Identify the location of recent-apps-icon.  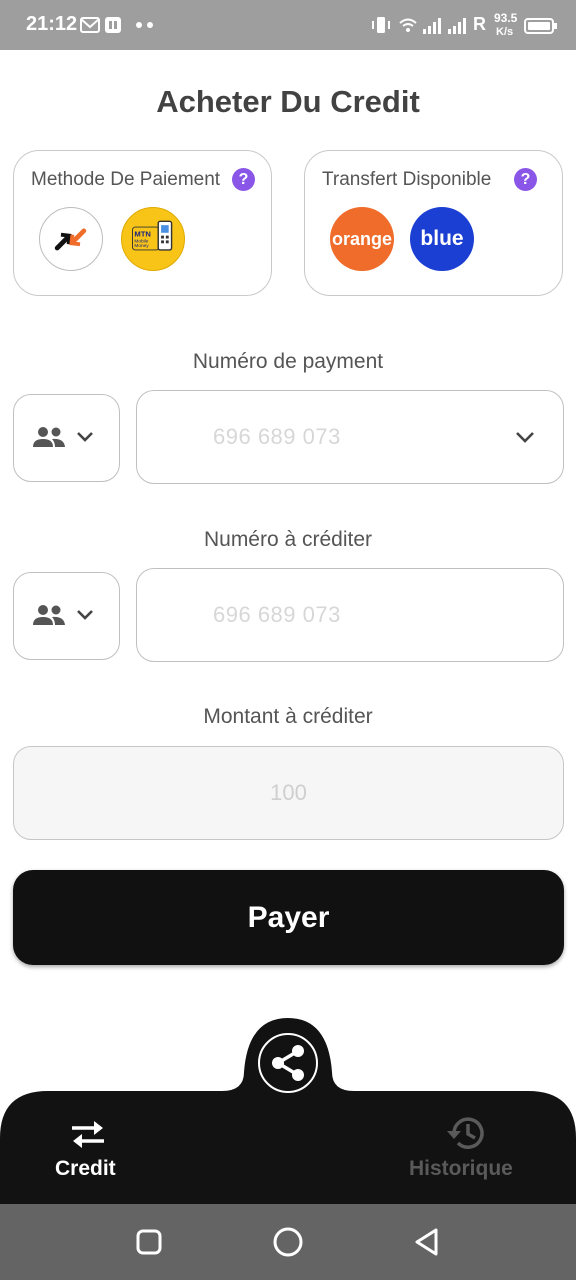
(149, 1242).